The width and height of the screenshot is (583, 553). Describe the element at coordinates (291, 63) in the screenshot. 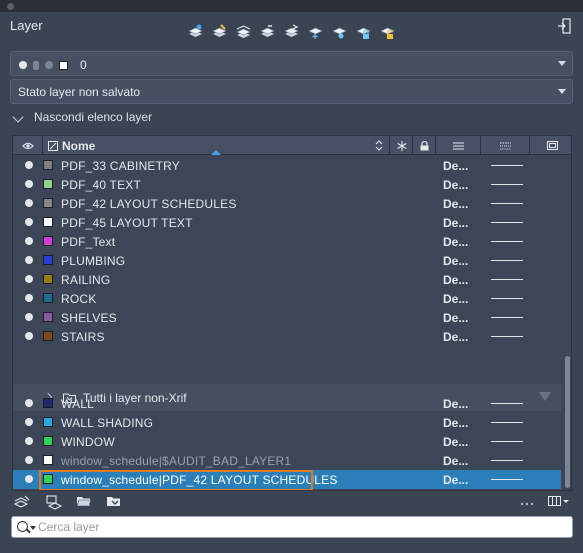

I see `current-layer-dropdown: 0` at that location.